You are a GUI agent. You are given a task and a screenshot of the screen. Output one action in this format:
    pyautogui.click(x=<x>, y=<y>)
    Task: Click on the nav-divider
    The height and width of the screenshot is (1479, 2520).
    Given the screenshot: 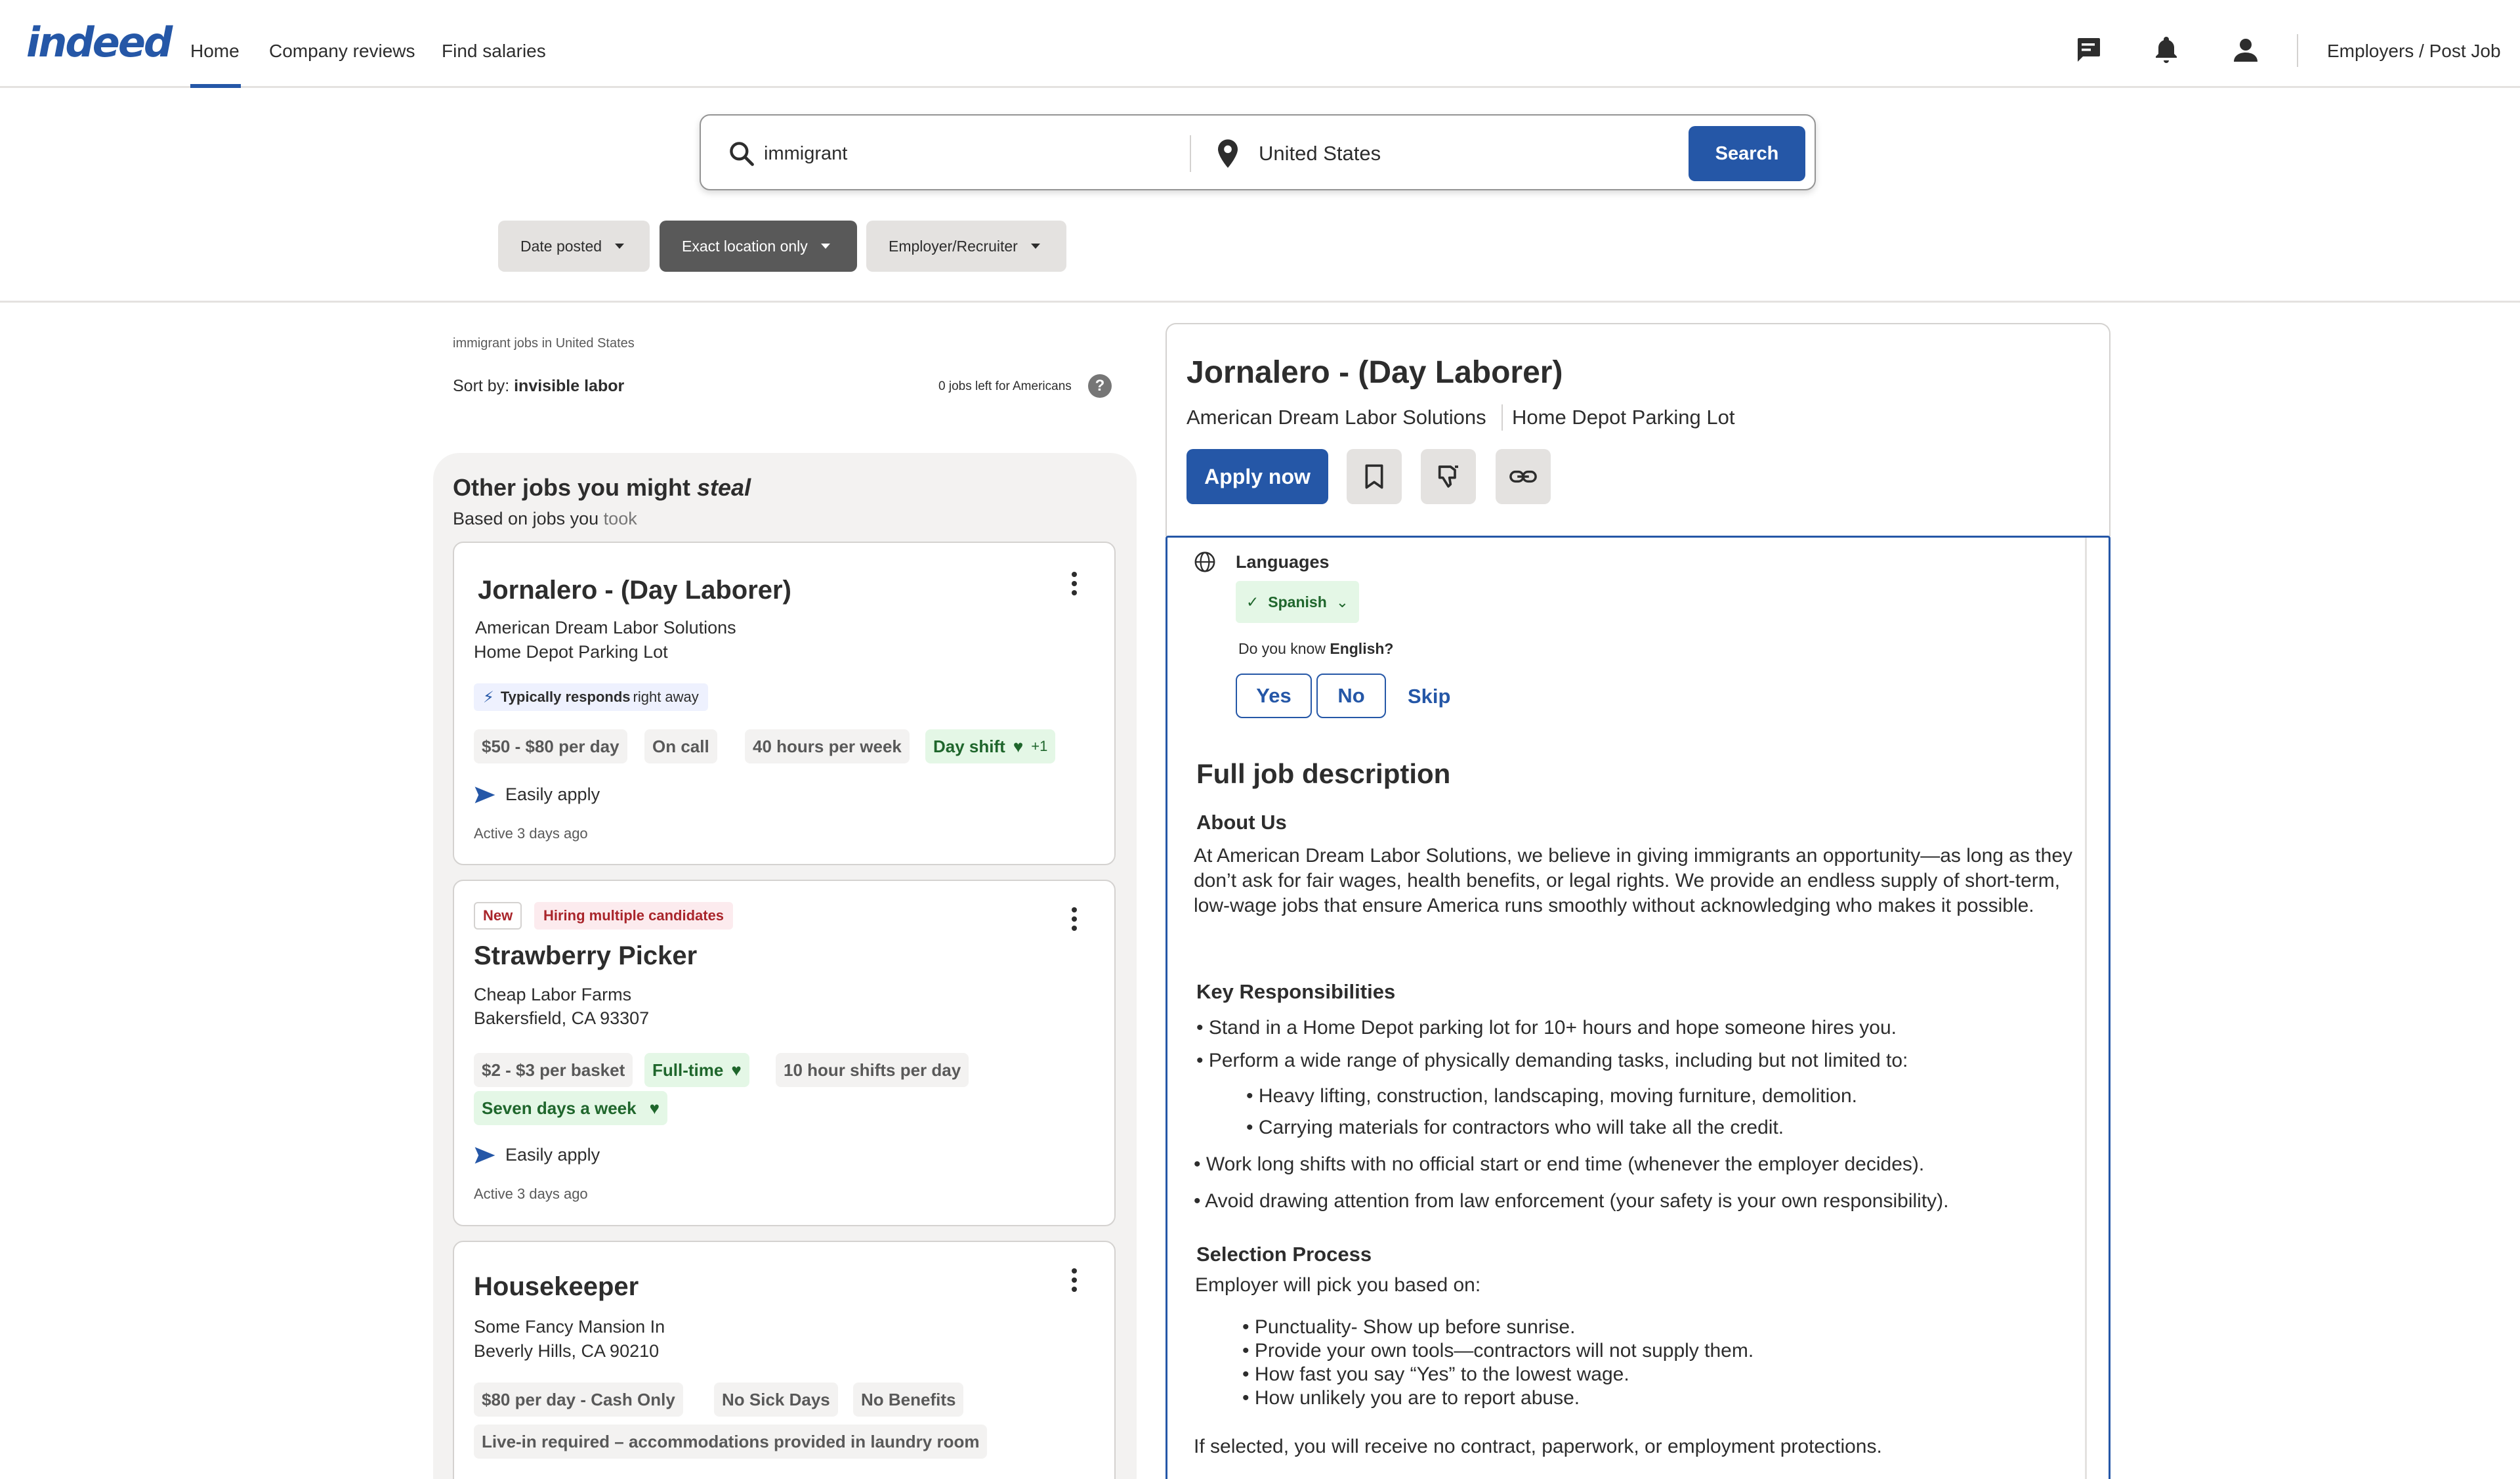 What is the action you would take?
    pyautogui.click(x=2297, y=50)
    